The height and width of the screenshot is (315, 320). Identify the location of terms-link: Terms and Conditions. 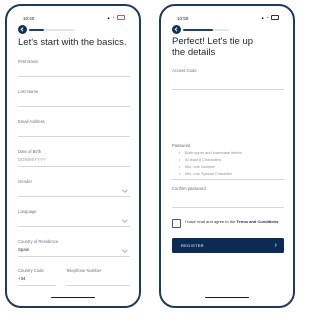
(257, 221).